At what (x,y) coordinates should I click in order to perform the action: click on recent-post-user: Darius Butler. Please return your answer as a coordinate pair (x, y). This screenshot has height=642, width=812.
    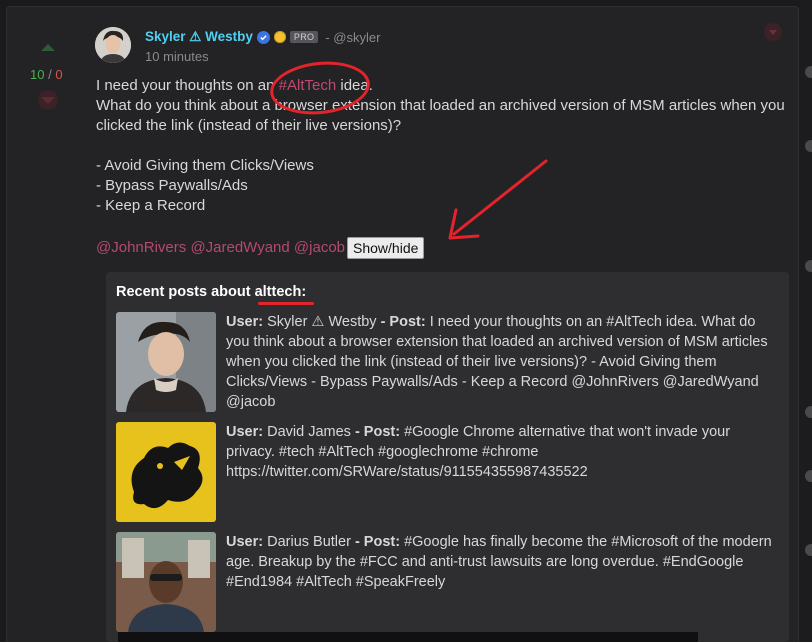
    Looking at the image, I should click on (309, 542).